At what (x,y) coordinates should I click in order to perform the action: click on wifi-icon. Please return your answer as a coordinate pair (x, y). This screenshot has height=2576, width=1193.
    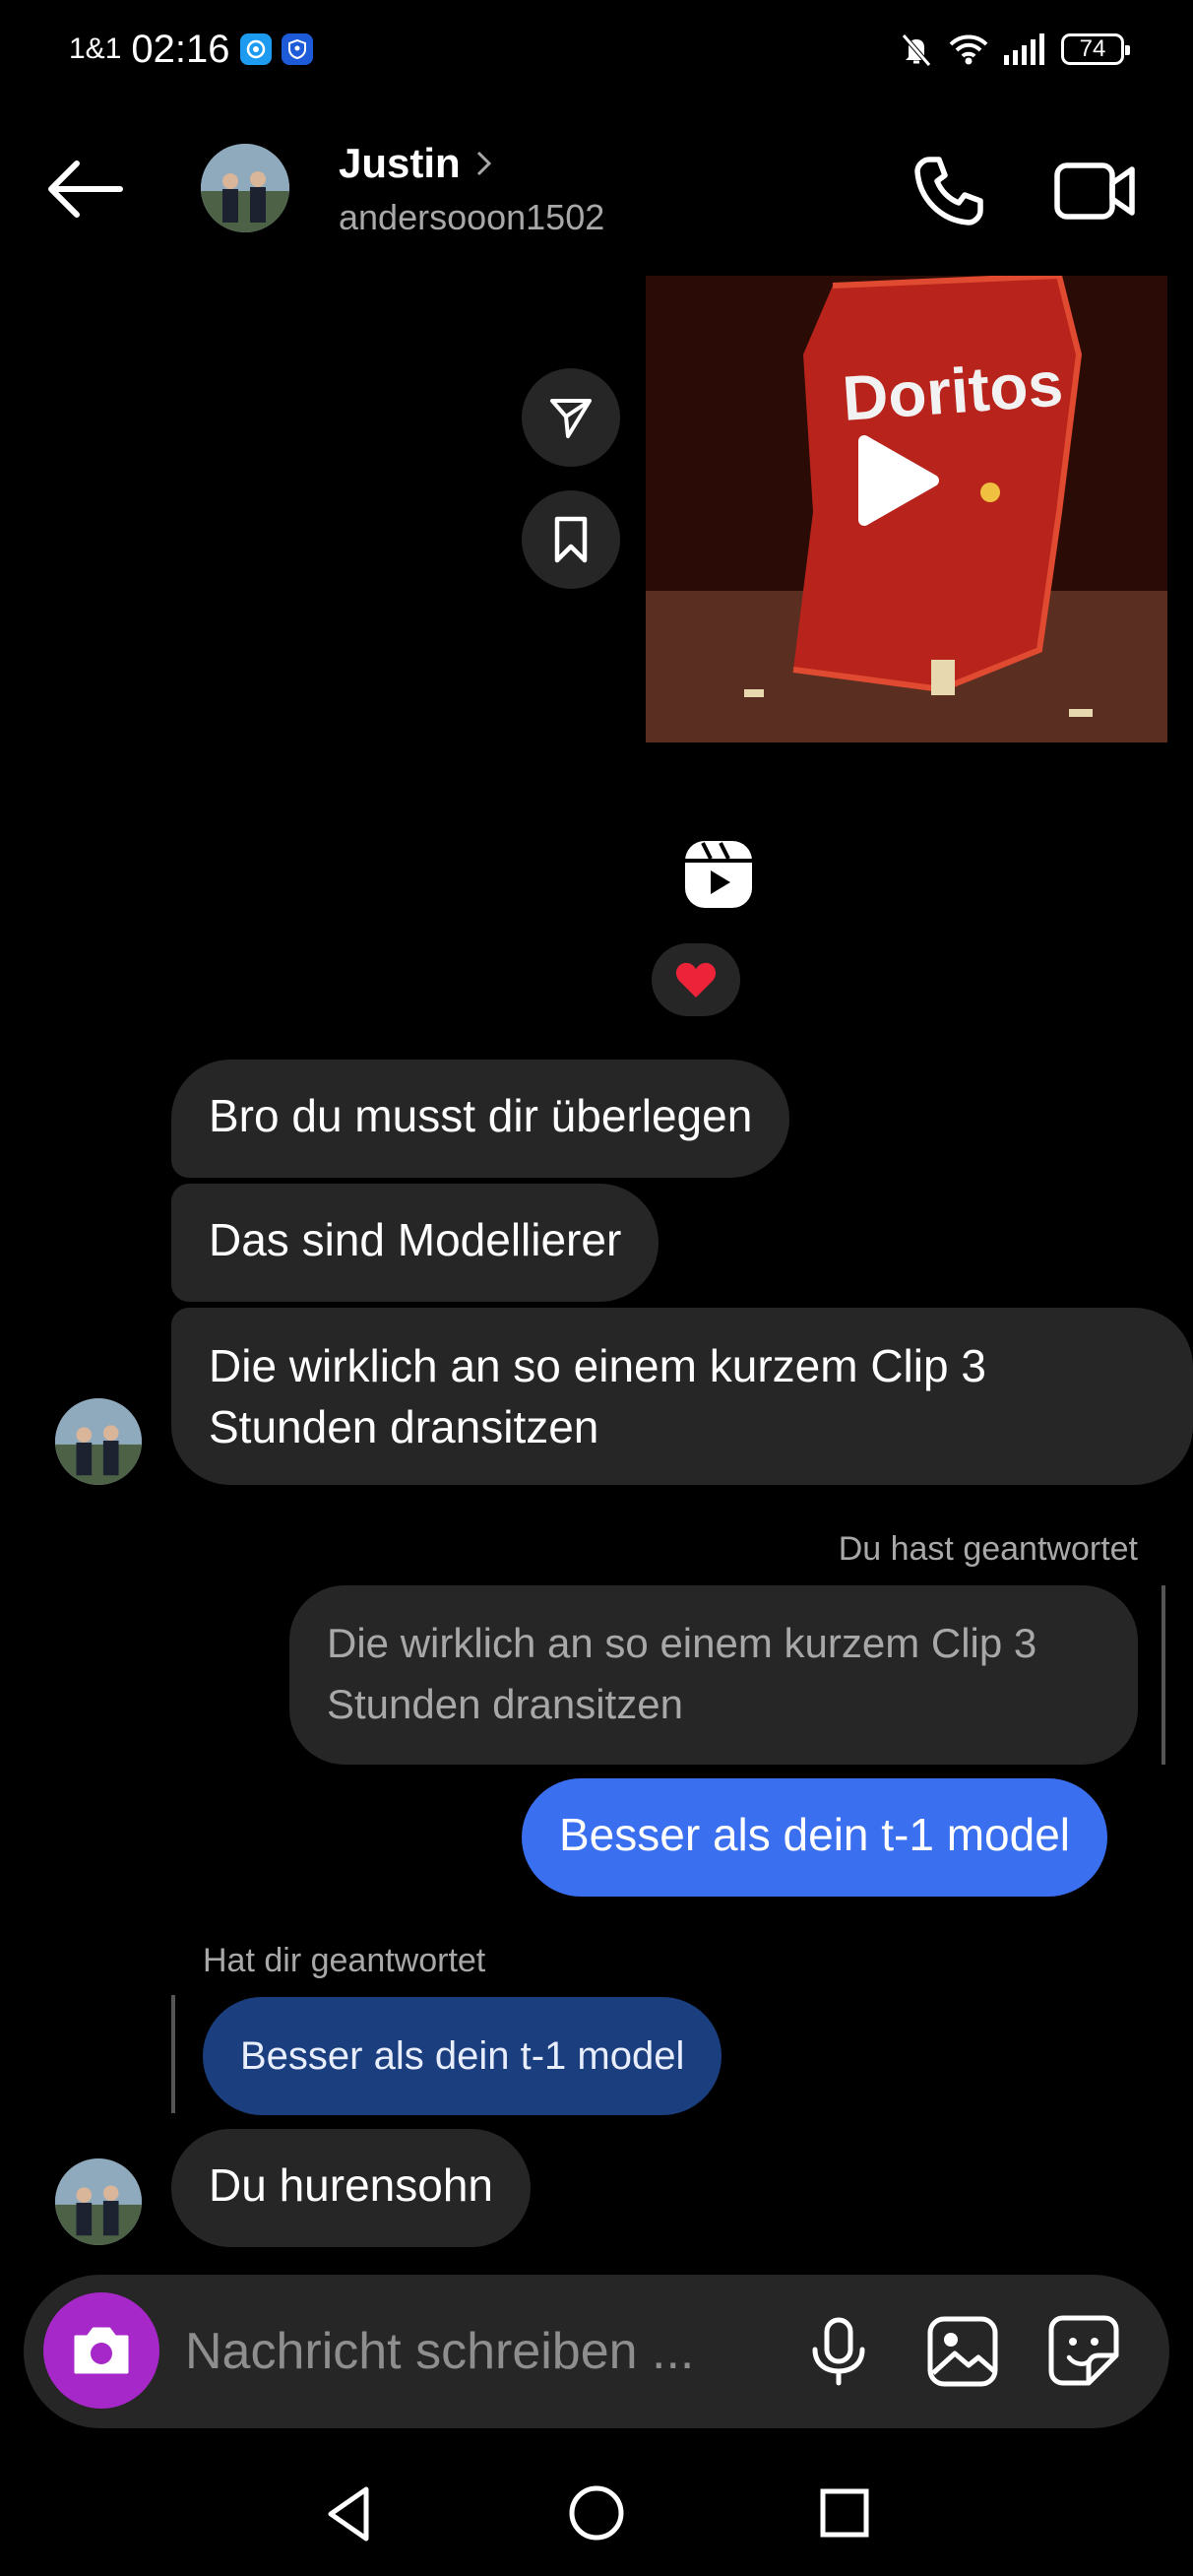
    Looking at the image, I should click on (968, 49).